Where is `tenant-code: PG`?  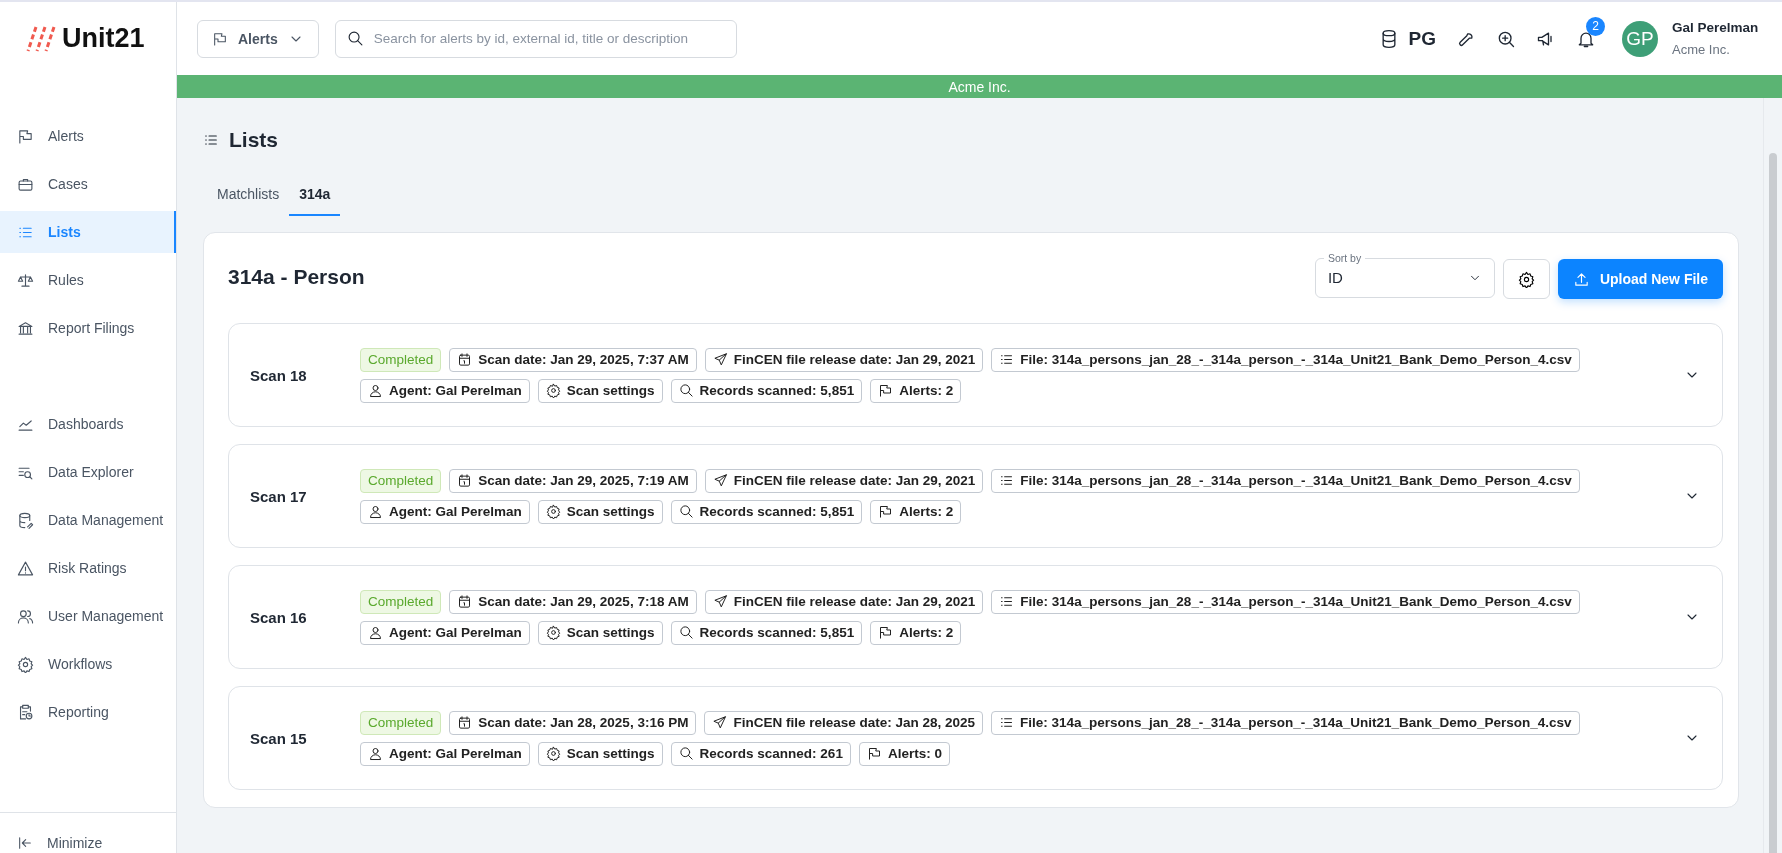 tenant-code: PG is located at coordinates (1422, 38).